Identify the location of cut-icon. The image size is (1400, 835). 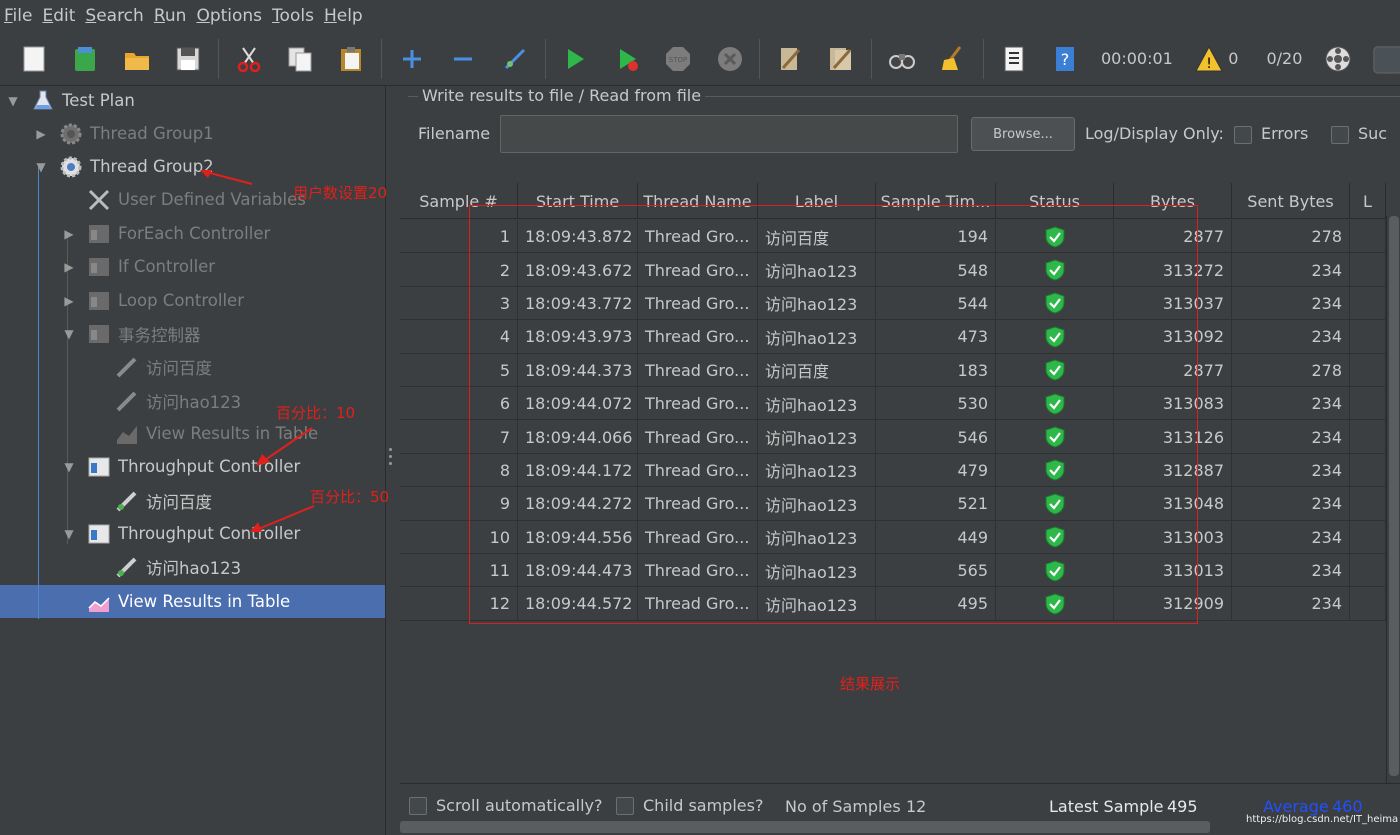
(248, 59).